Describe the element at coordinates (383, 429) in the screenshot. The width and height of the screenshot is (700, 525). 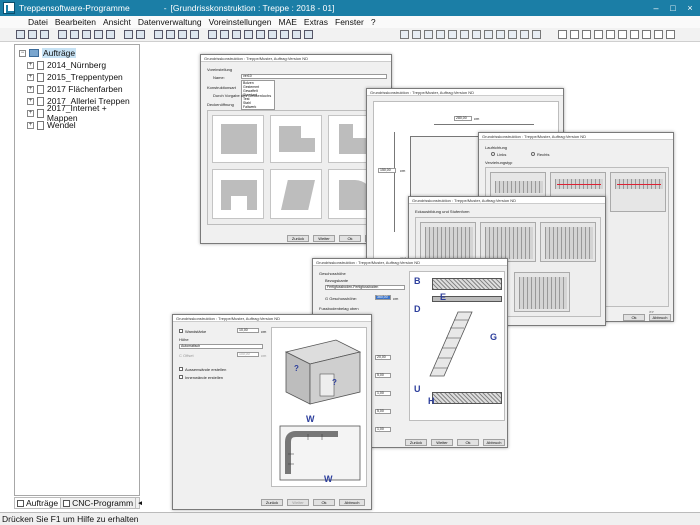
I see `value-field-5: 1,00` at that location.